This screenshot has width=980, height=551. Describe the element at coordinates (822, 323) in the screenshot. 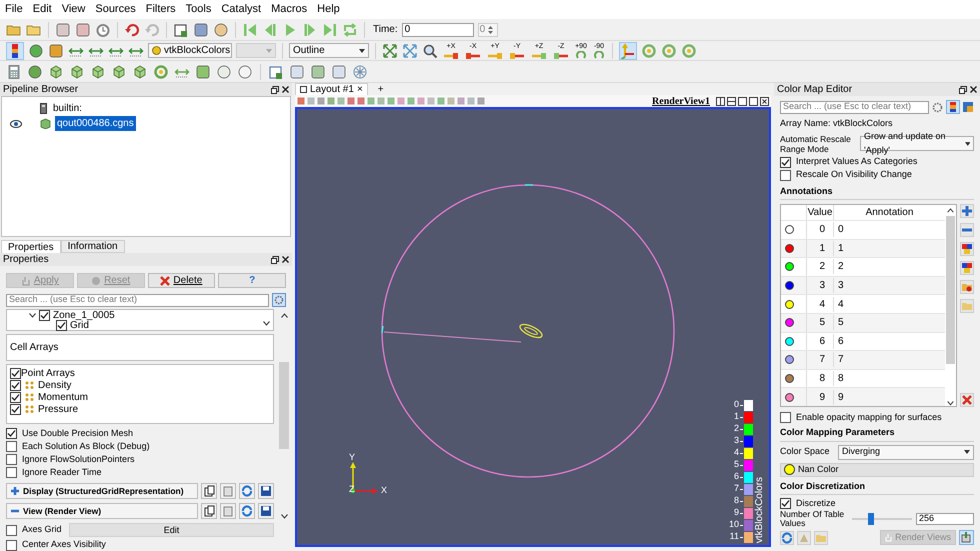

I see `table-cell-text: 5` at that location.